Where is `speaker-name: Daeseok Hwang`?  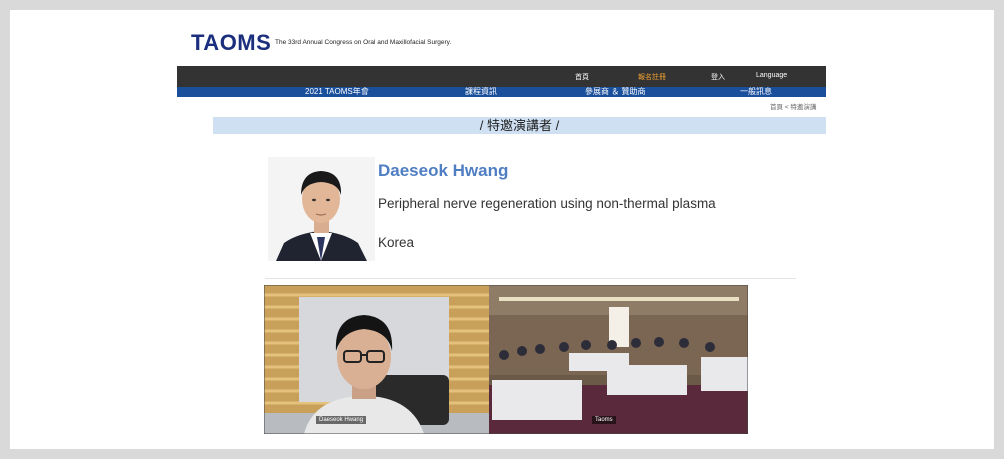
speaker-name: Daeseok Hwang is located at coordinates (443, 170).